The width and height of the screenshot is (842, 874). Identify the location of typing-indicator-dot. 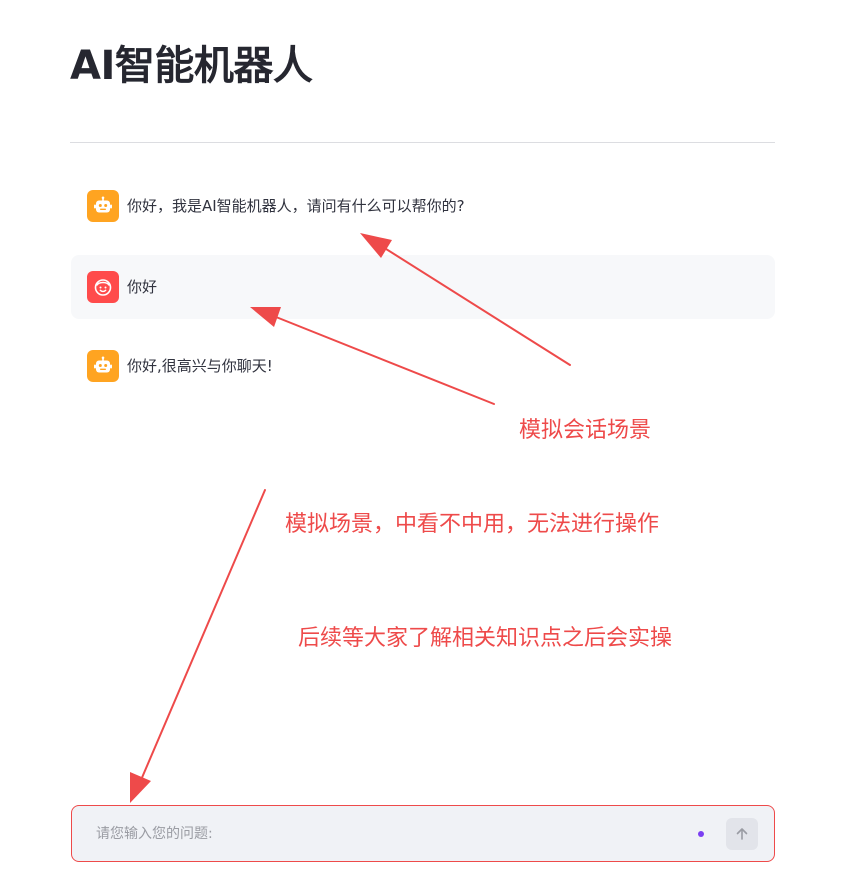
(701, 834).